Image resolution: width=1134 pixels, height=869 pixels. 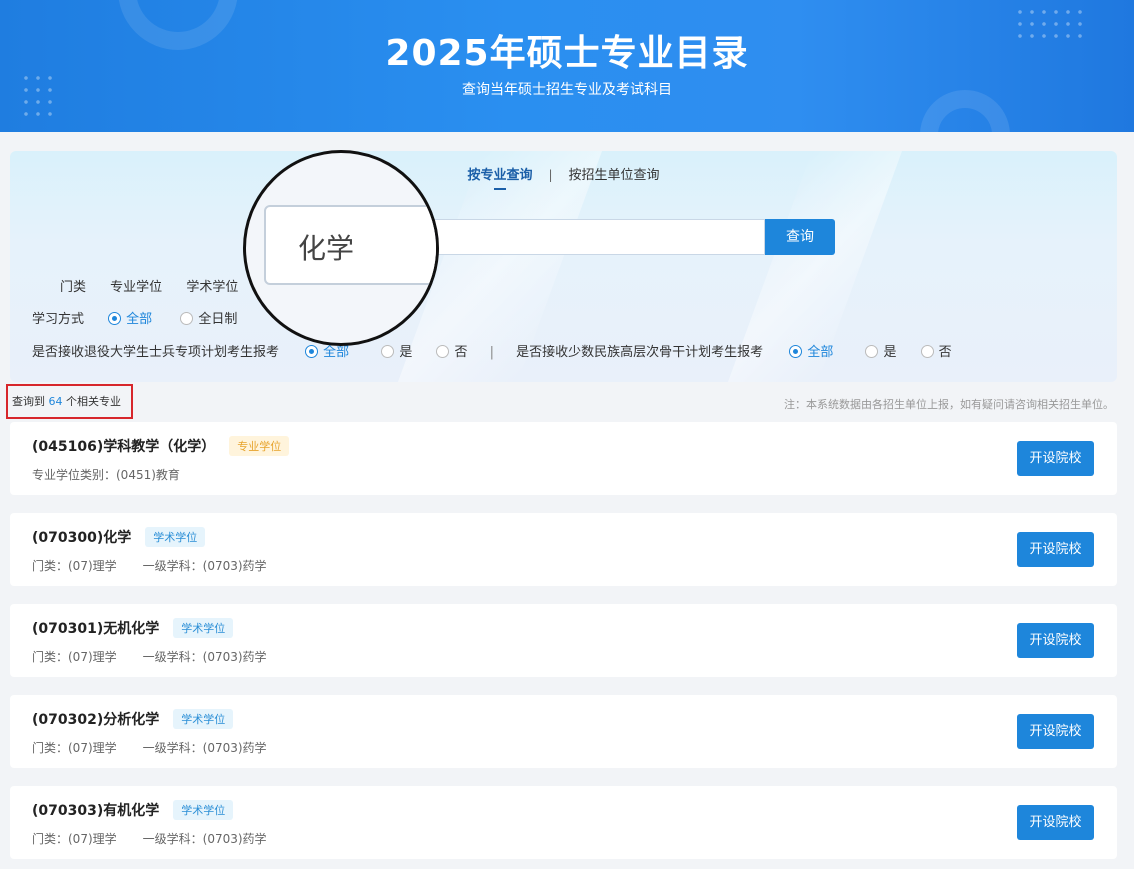 I want to click on result-prefix: 查询到, so click(x=28, y=401).